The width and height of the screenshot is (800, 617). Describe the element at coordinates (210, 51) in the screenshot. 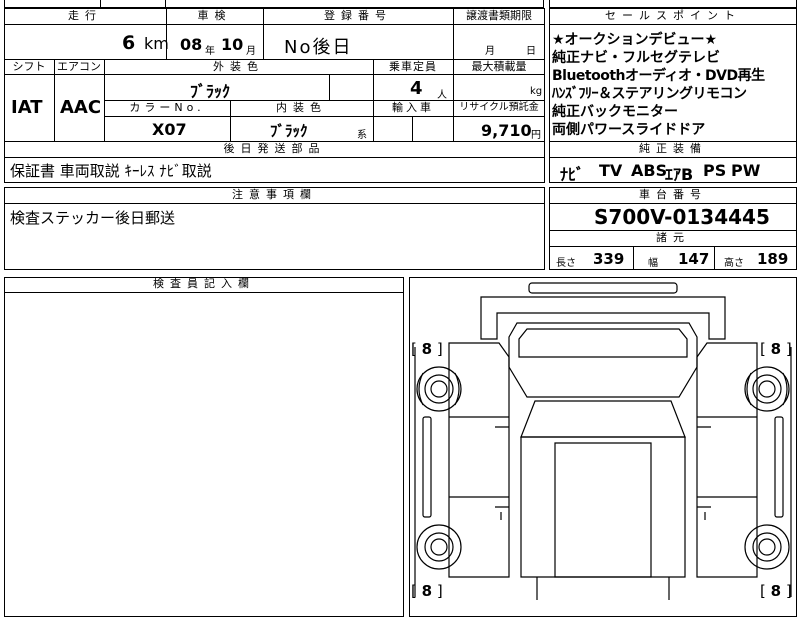

I see `inspection-year-unit: 年` at that location.